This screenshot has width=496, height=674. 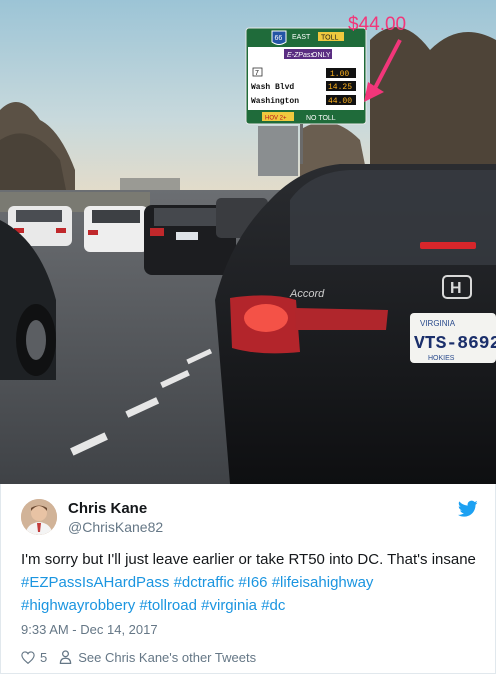 What do you see at coordinates (107, 508) in the screenshot?
I see `author-name: Chris Kane` at bounding box center [107, 508].